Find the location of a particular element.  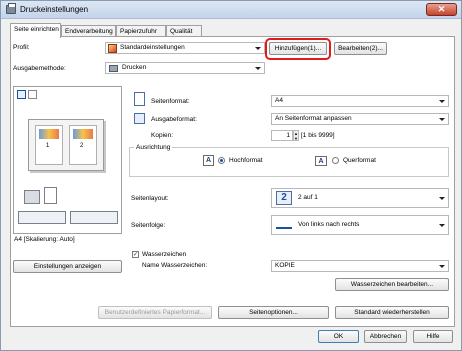

orientation-group-label: Ausrichtung is located at coordinates (153, 147).